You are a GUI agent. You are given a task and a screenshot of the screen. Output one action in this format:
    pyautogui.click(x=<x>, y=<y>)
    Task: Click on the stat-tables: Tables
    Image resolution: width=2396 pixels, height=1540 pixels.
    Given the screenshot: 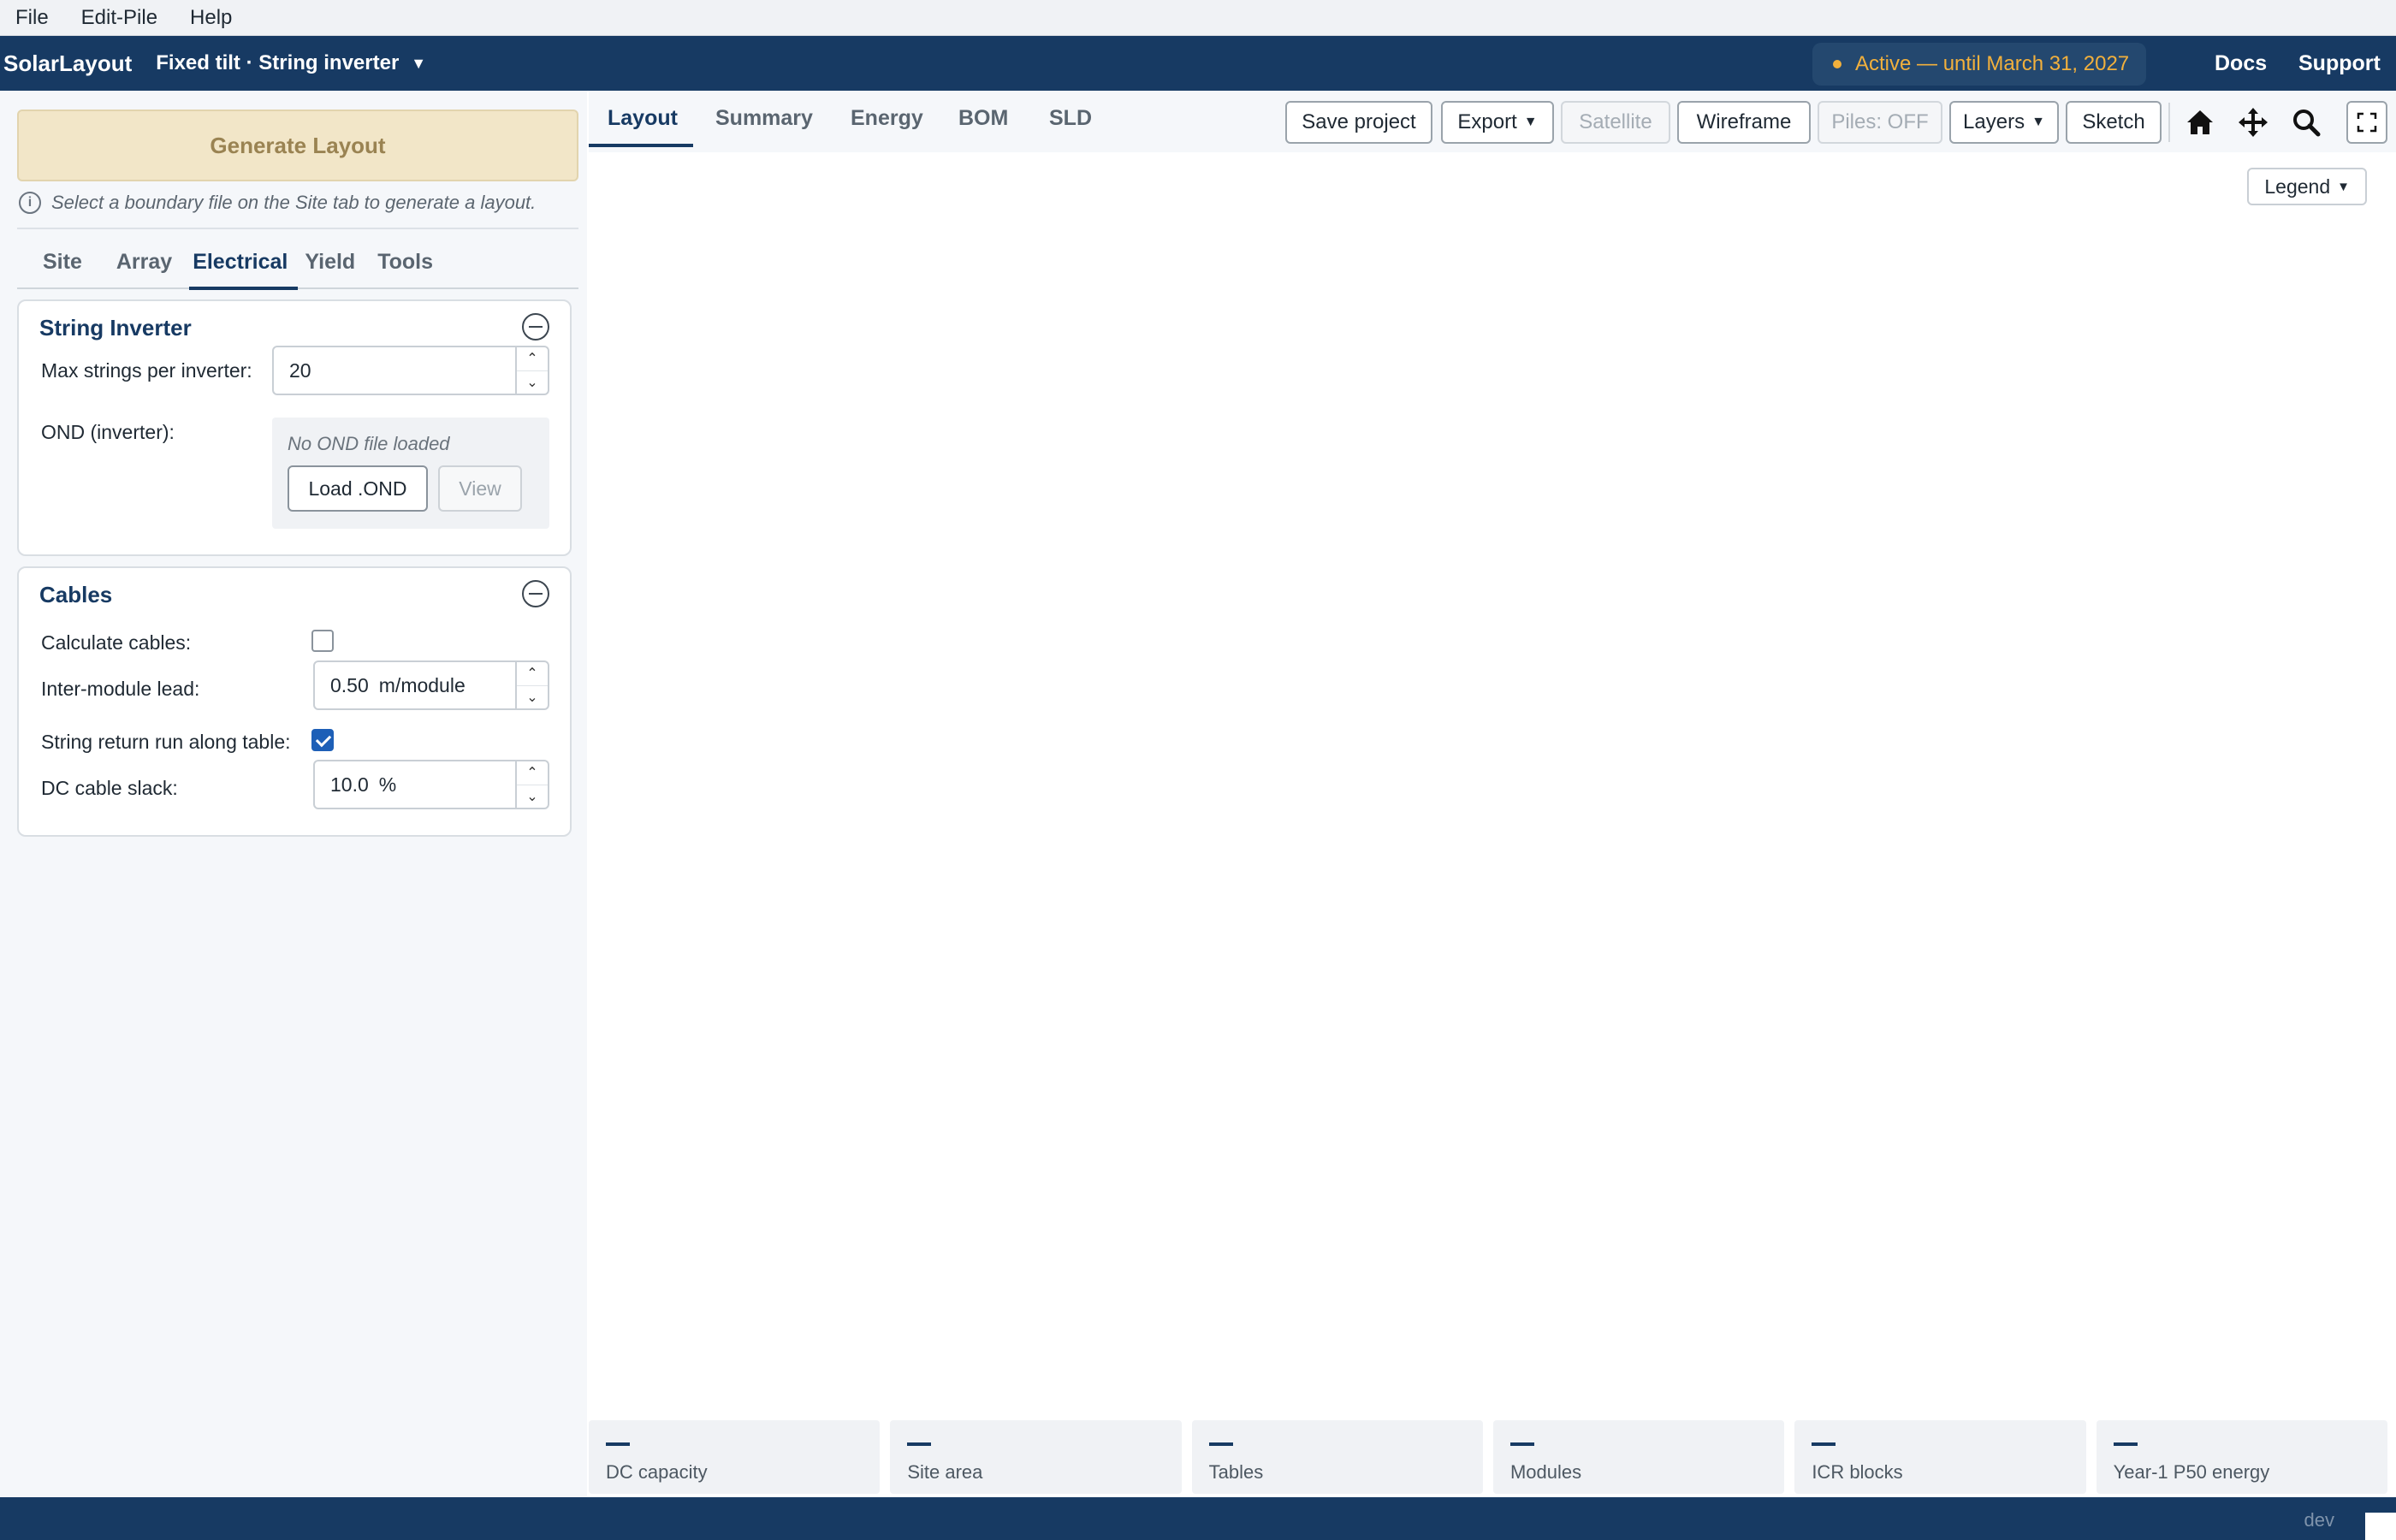 What is the action you would take?
    pyautogui.click(x=1337, y=1457)
    